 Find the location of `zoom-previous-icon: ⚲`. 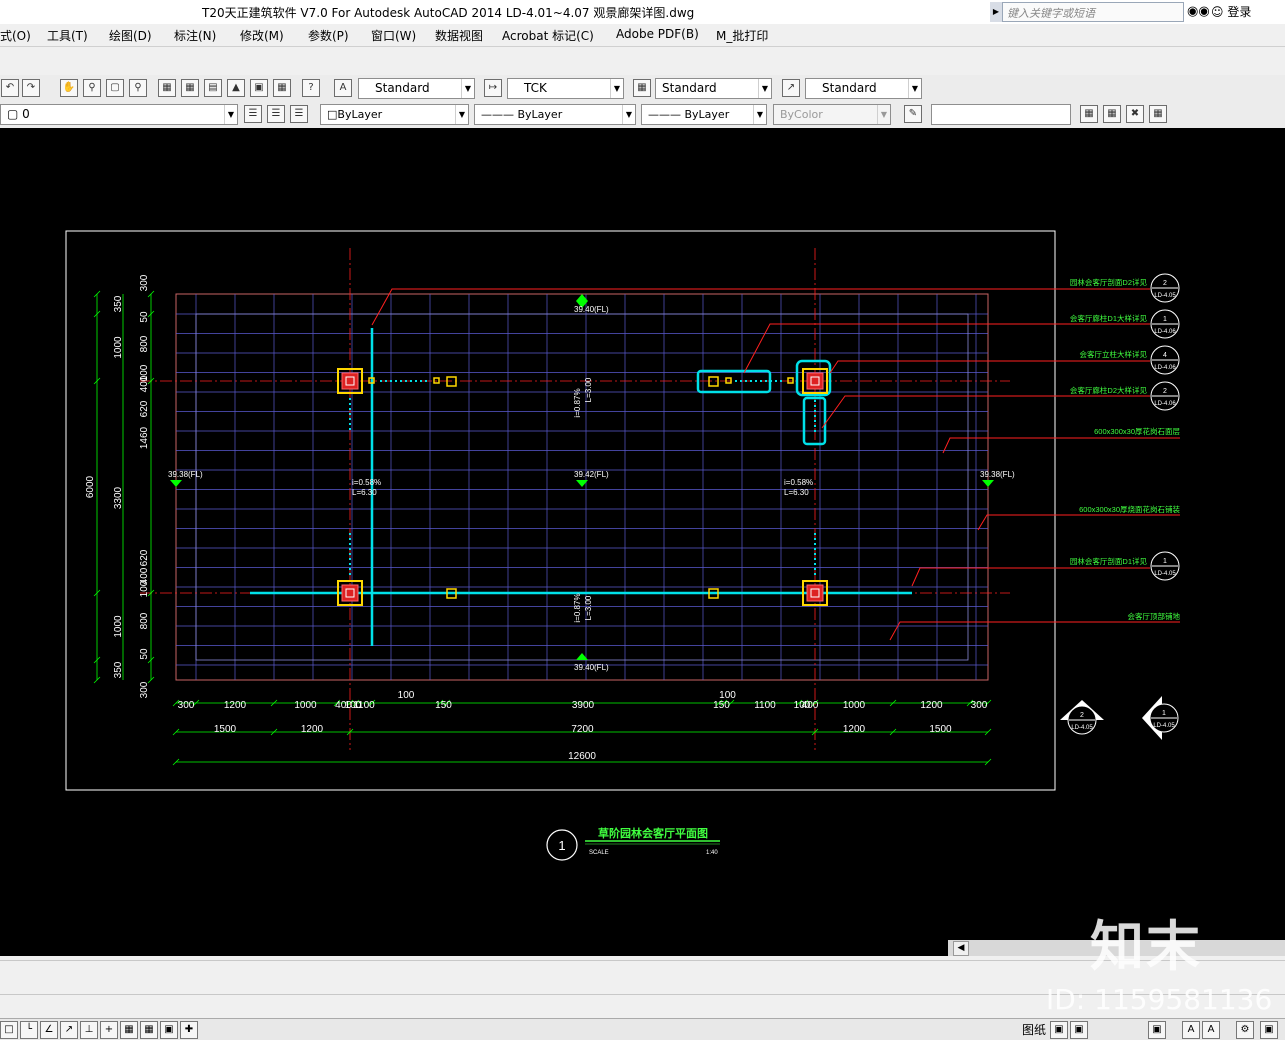

zoom-previous-icon: ⚲ is located at coordinates (138, 88).